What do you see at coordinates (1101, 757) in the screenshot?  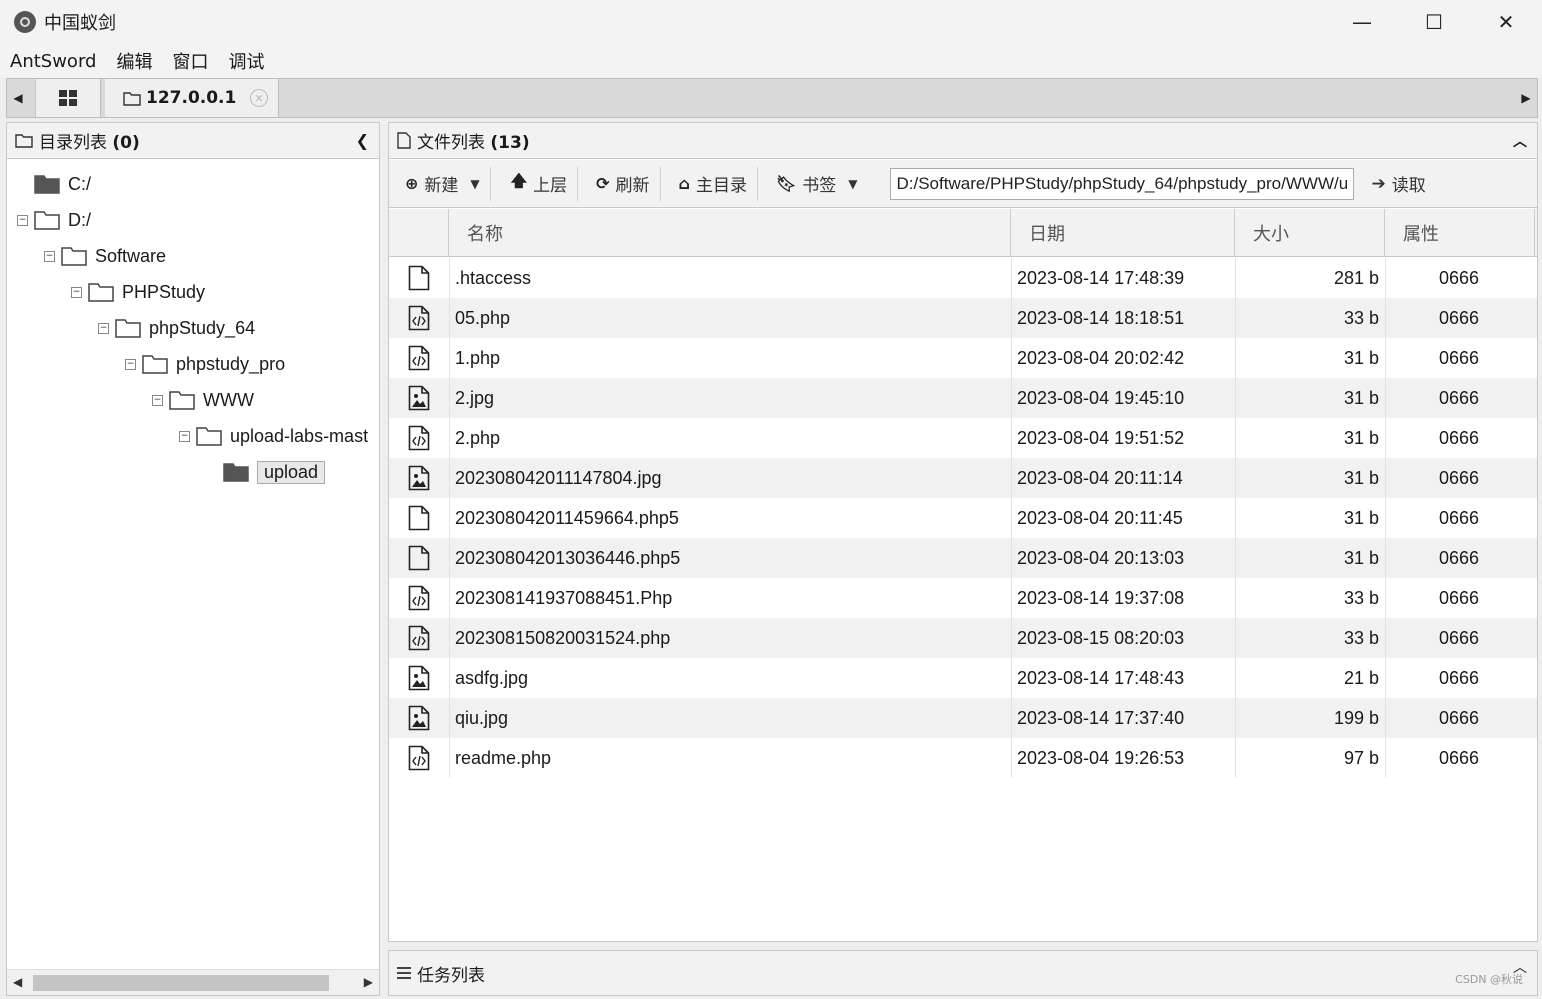 I see `file-date: 2023-08-04 19:26:53` at bounding box center [1101, 757].